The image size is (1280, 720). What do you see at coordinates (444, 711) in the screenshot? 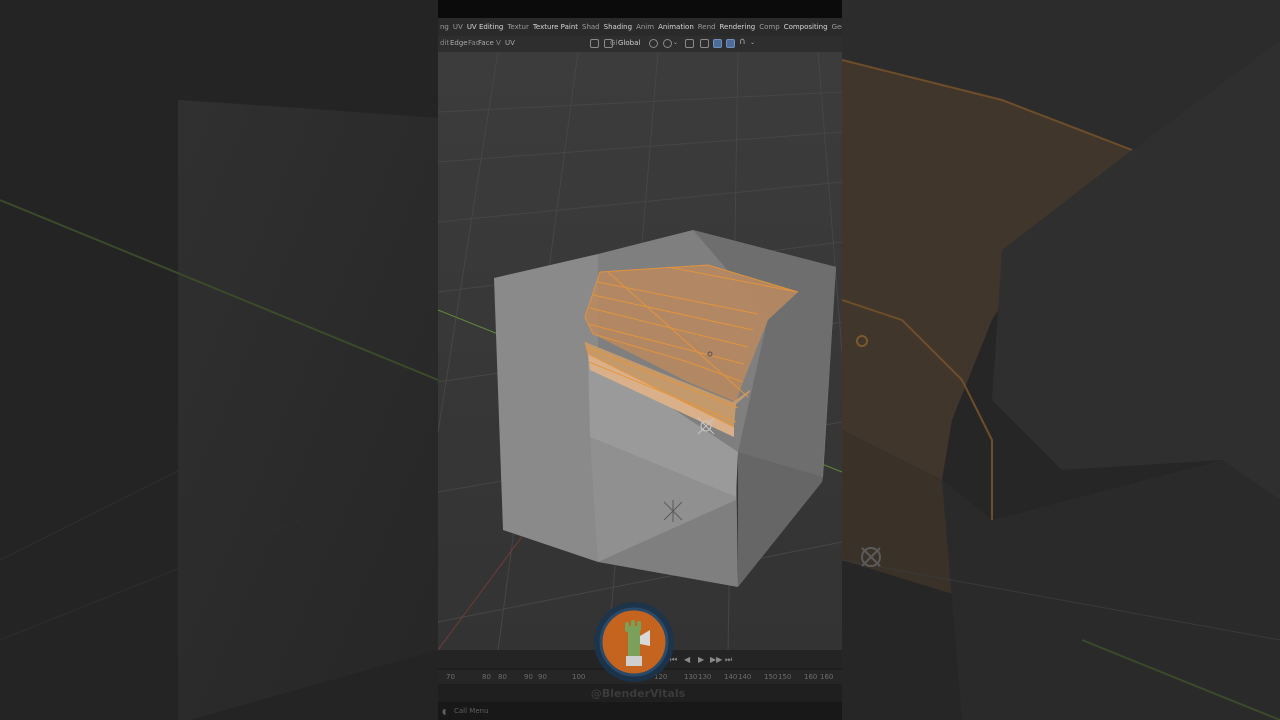
I see `mouse-icon: ◖` at bounding box center [444, 711].